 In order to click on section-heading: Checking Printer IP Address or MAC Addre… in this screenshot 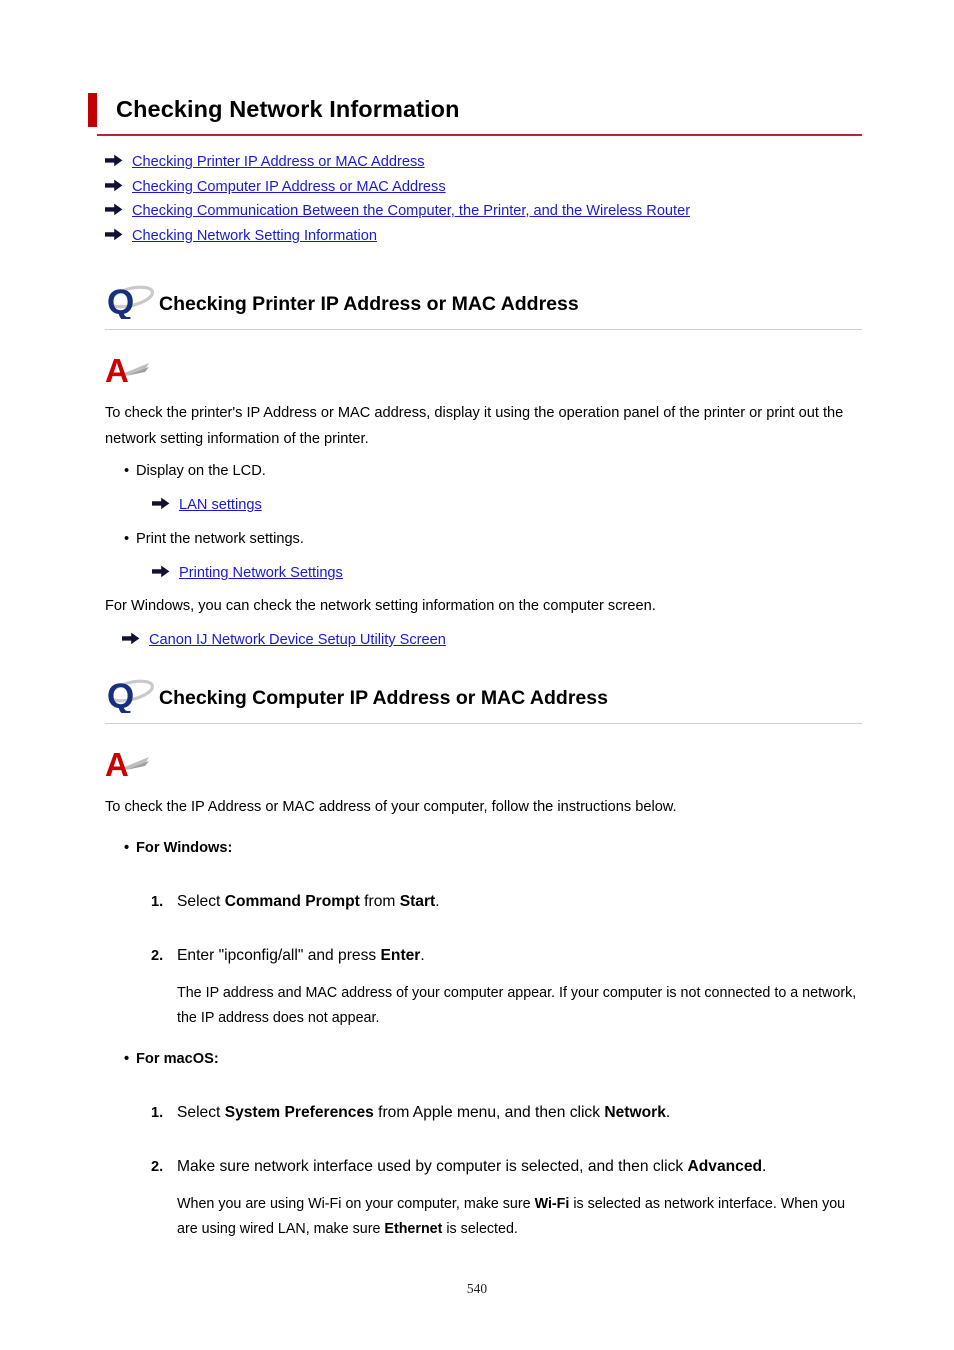, I will do `click(369, 304)`.